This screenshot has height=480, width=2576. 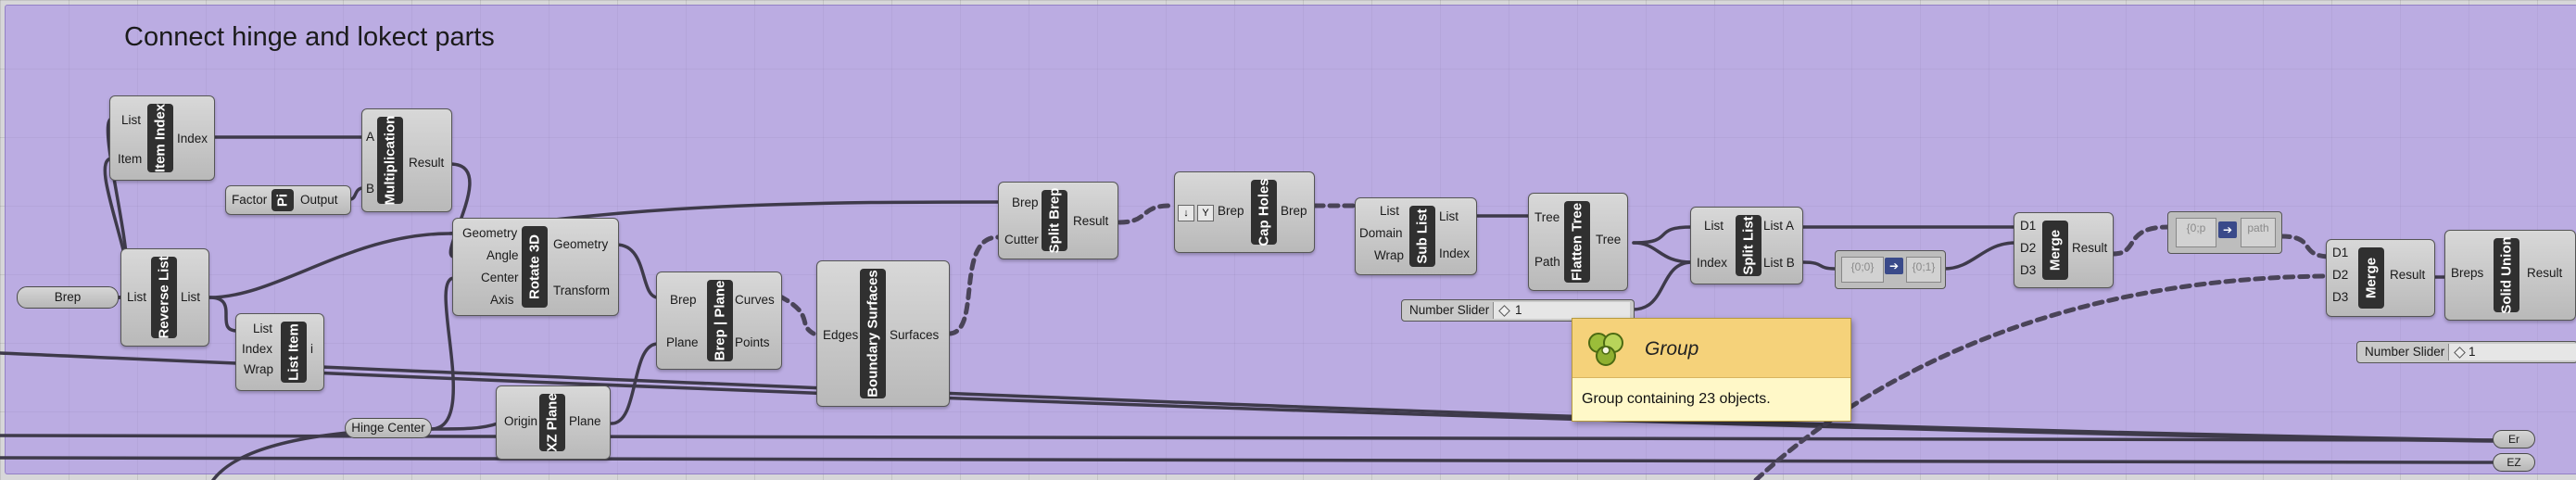 I want to click on multiplication-component: A B Multiplication Result, so click(x=406, y=160).